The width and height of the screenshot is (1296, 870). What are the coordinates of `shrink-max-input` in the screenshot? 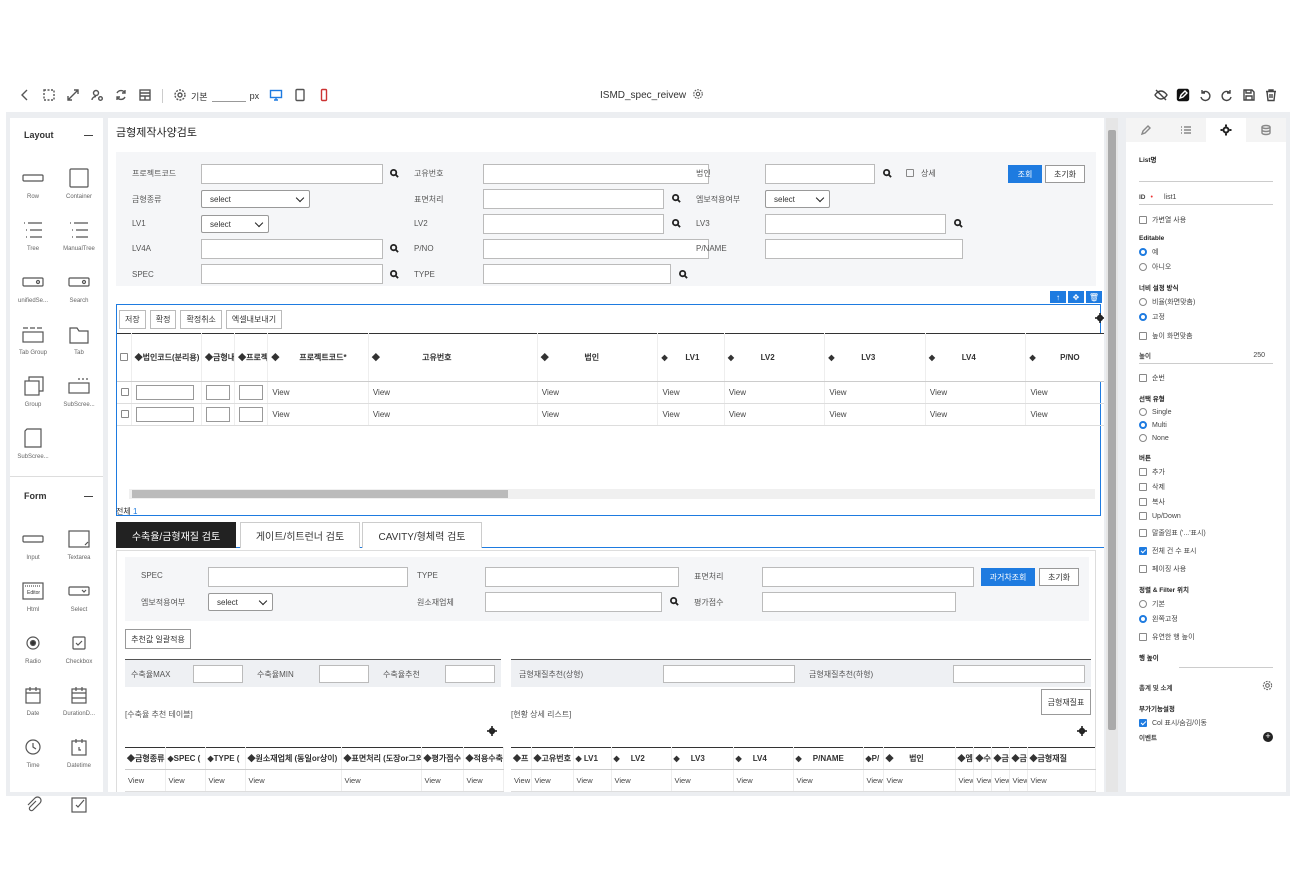 It's located at (218, 674).